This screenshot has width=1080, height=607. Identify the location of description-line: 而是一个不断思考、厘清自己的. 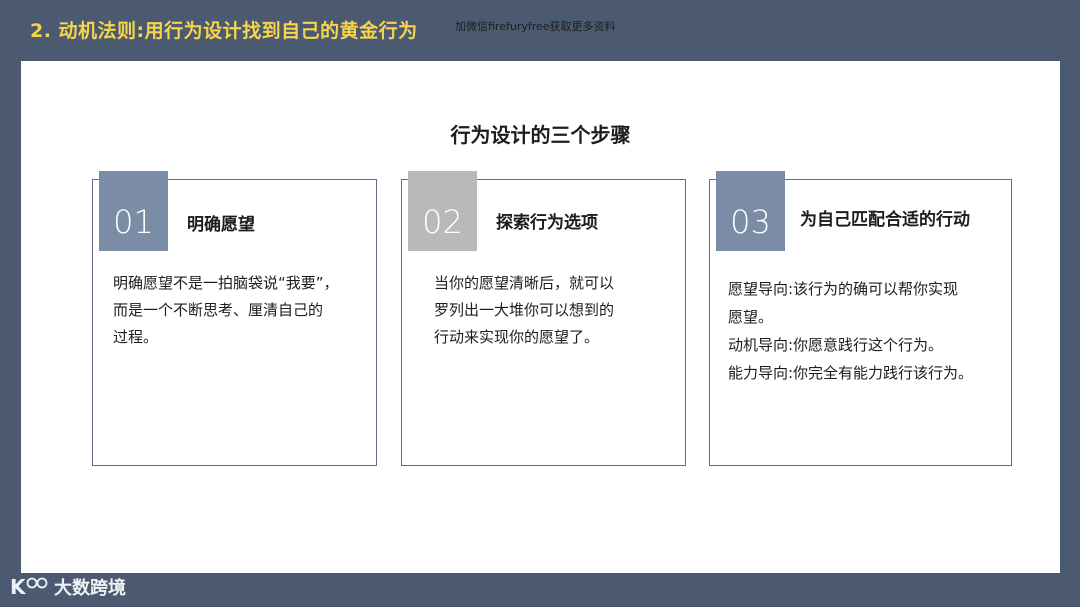
(218, 310).